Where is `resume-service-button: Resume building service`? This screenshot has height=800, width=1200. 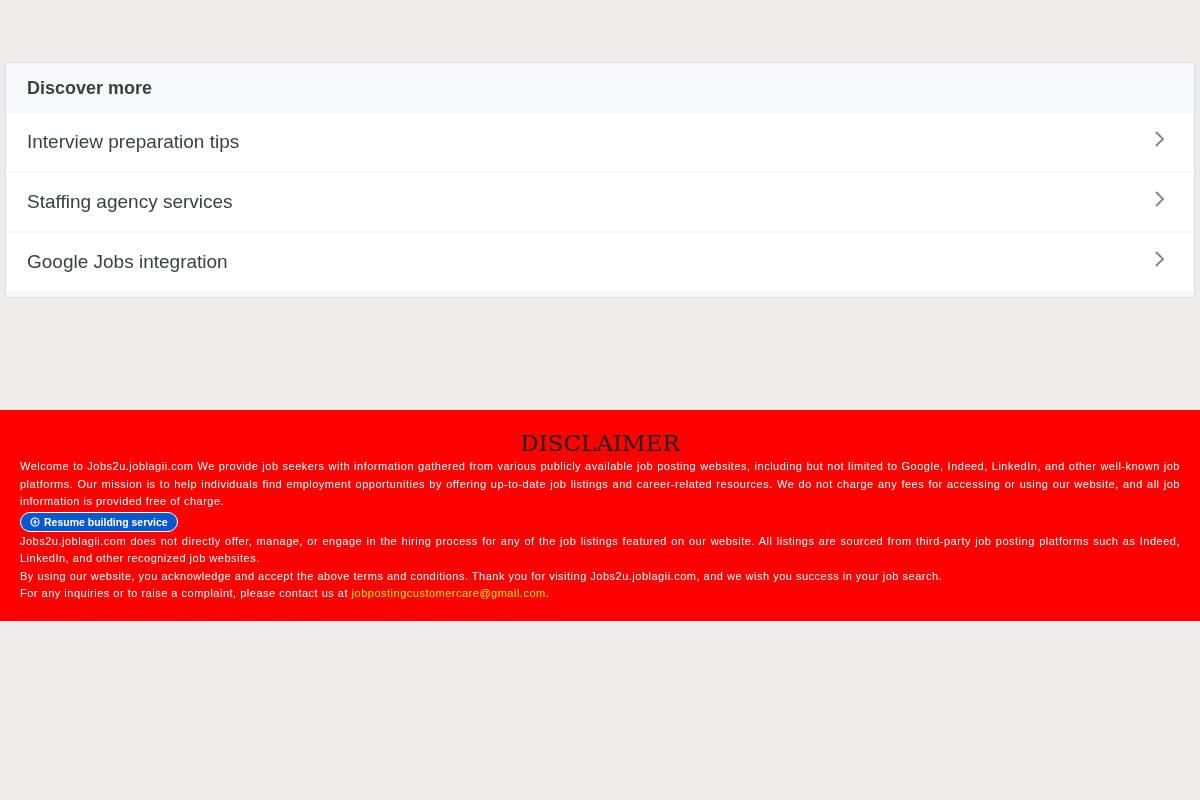
resume-service-button: Resume building service is located at coordinates (99, 521).